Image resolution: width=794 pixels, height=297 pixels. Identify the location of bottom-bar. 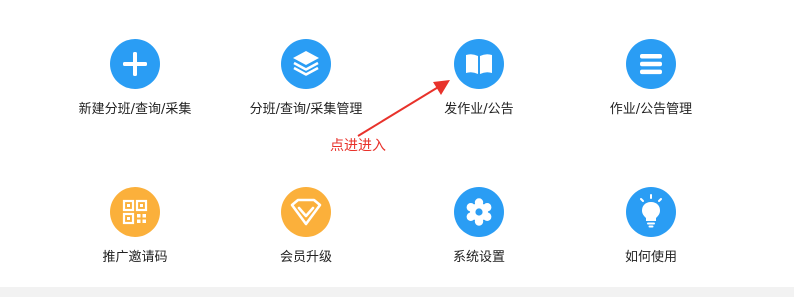
(397, 292).